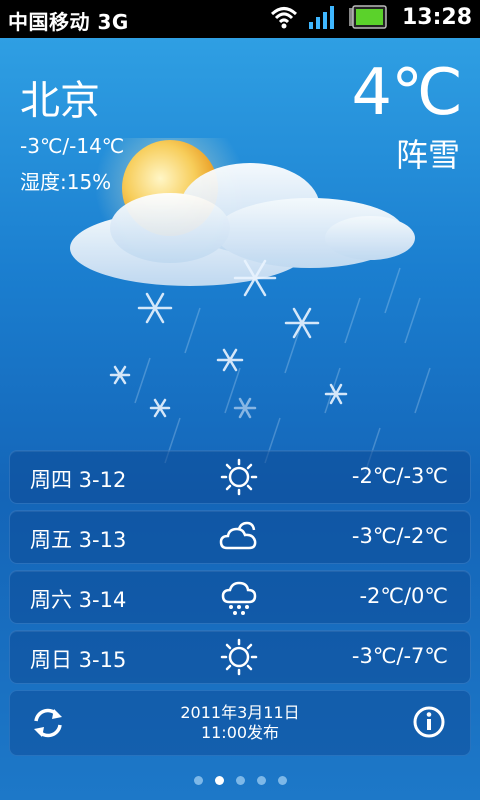 The image size is (480, 800). Describe the element at coordinates (78, 540) in the screenshot. I see `forecast-day: 周五 3-13` at that location.